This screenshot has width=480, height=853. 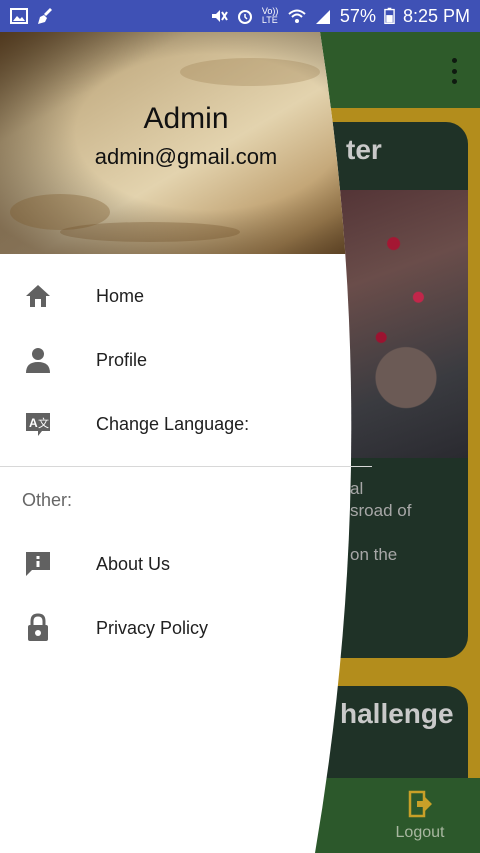 I want to click on gallery-notification-icon, so click(x=19, y=16).